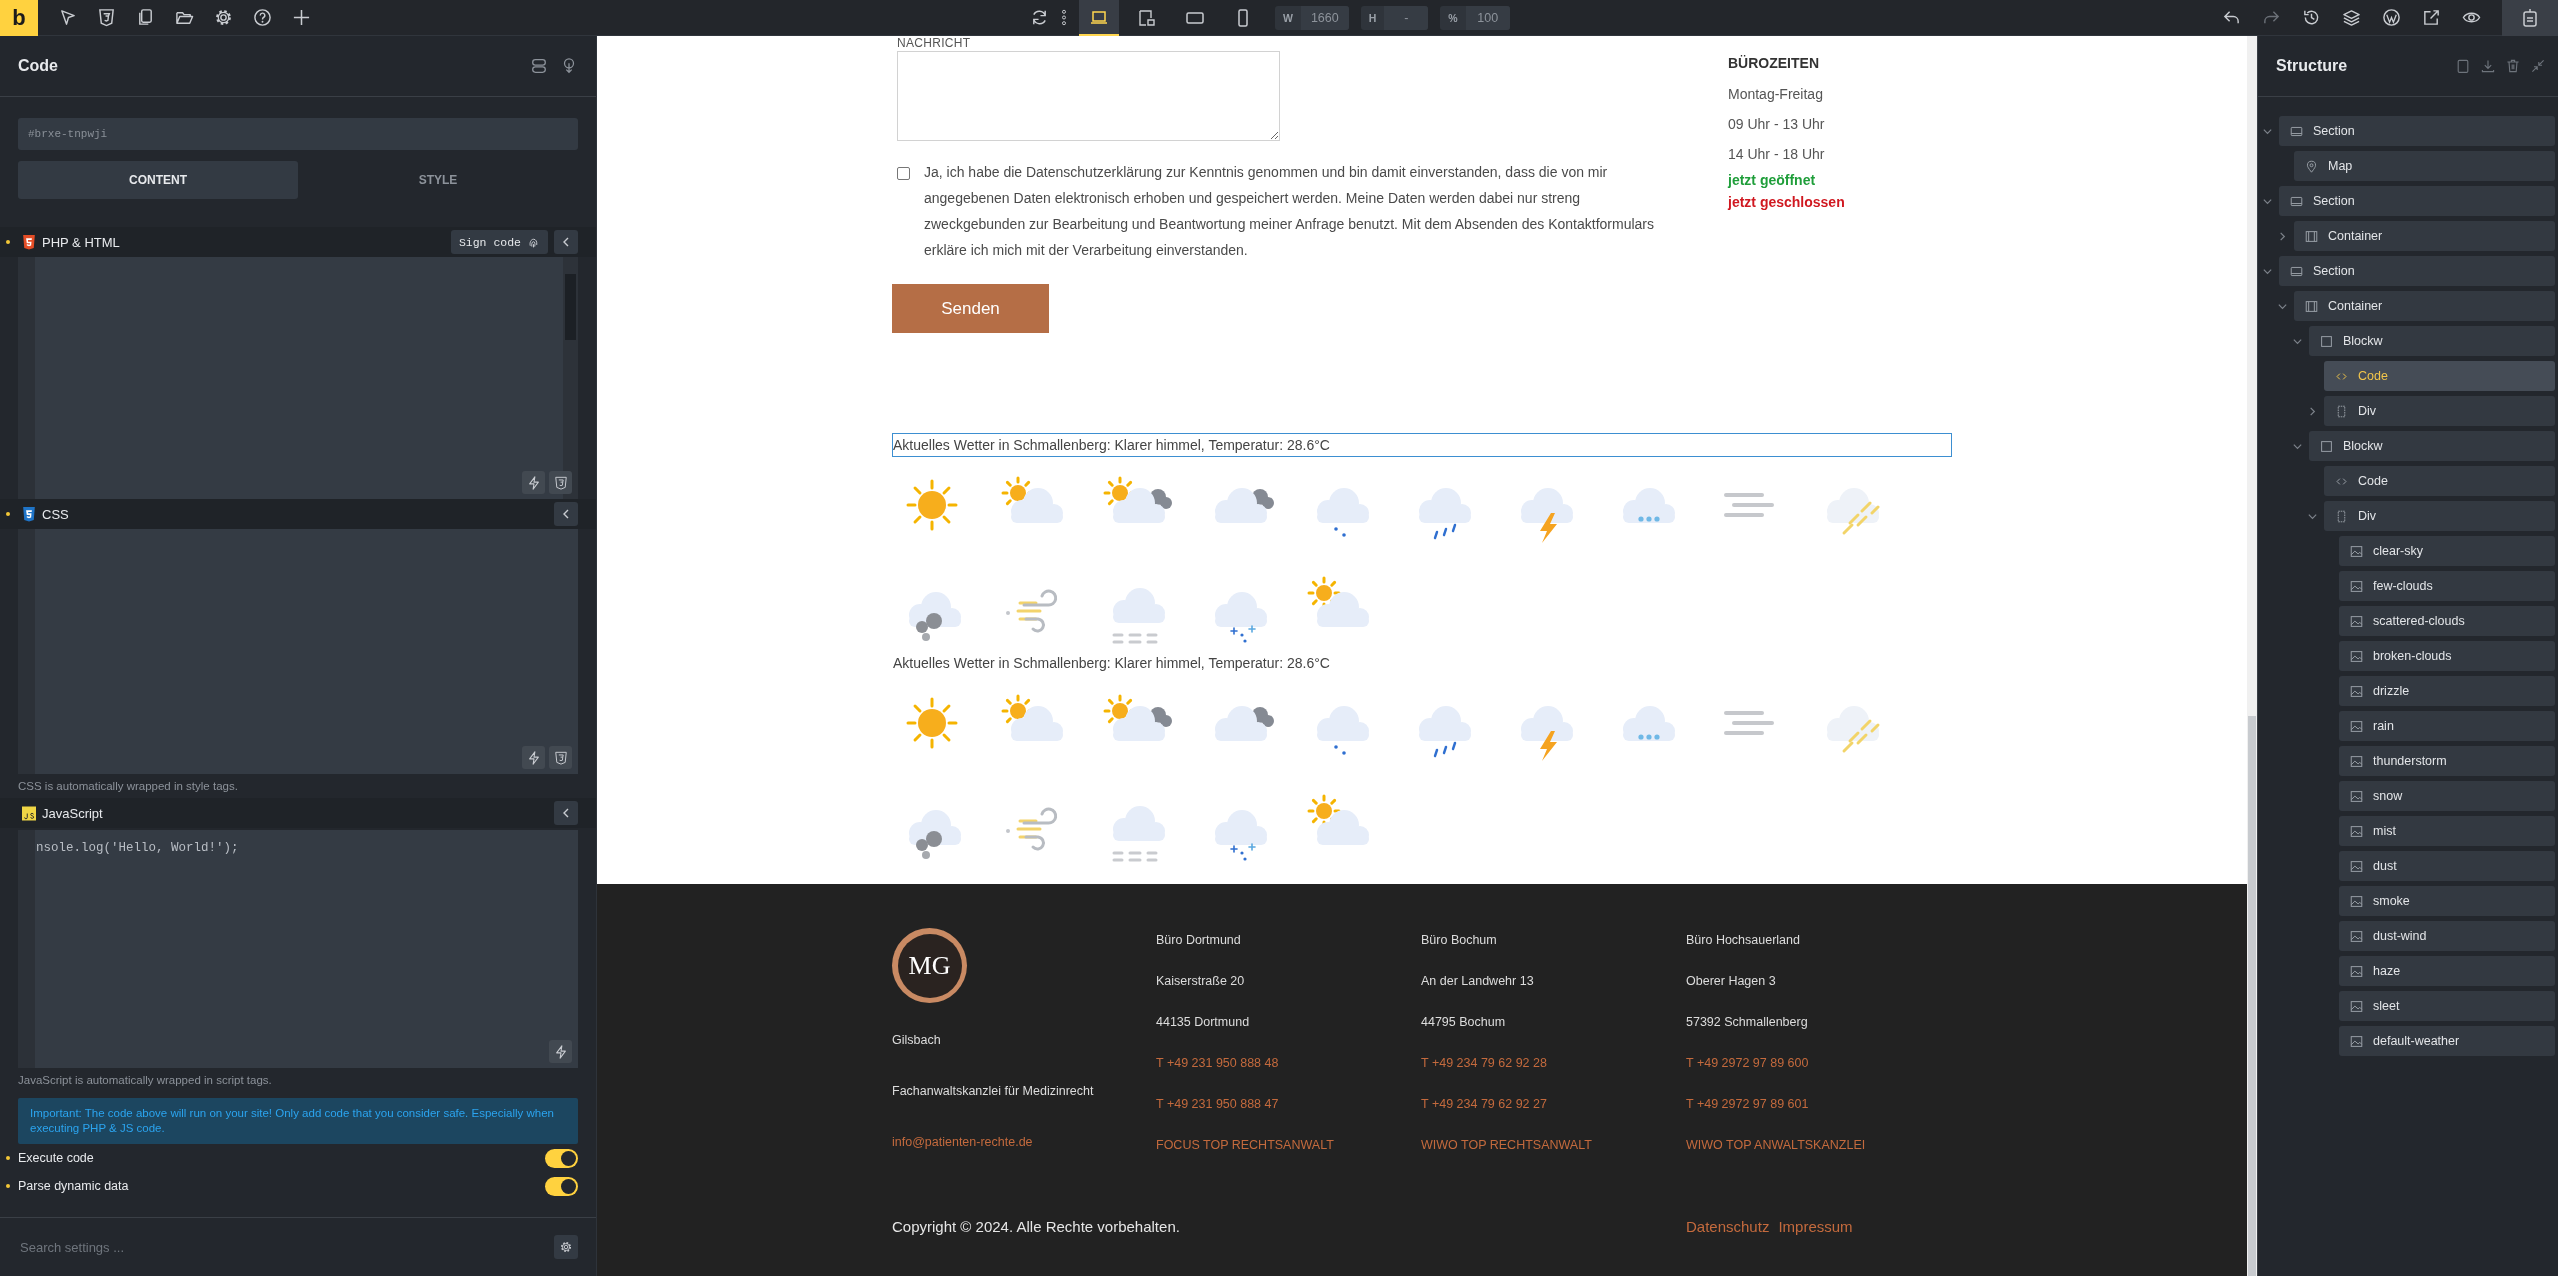 The width and height of the screenshot is (2558, 1276). Describe the element at coordinates (903, 173) in the screenshot. I see `consent-checkbox` at that location.